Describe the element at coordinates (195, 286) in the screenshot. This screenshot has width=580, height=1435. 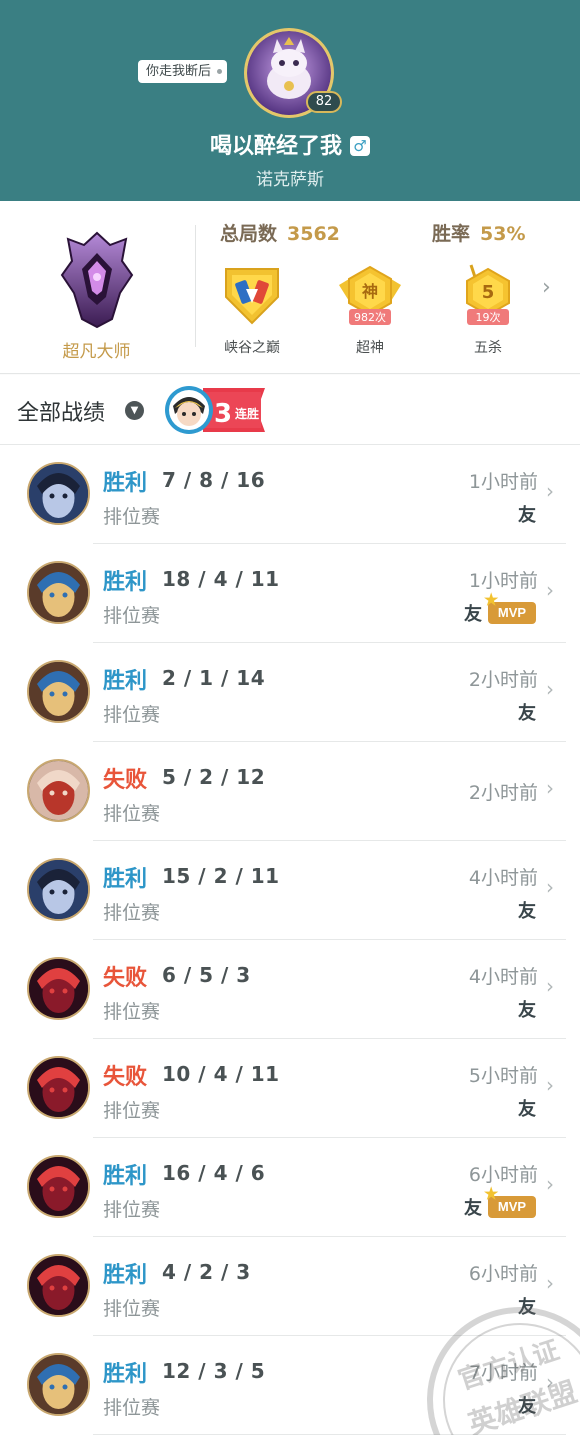
I see `divider` at that location.